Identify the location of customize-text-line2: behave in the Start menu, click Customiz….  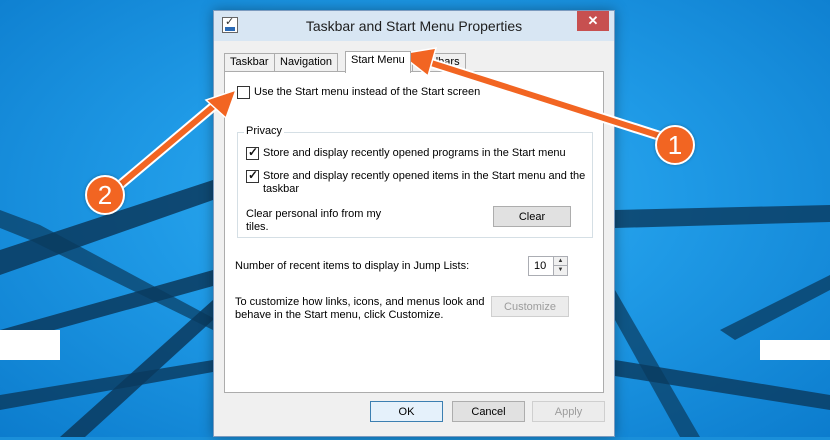
(339, 315).